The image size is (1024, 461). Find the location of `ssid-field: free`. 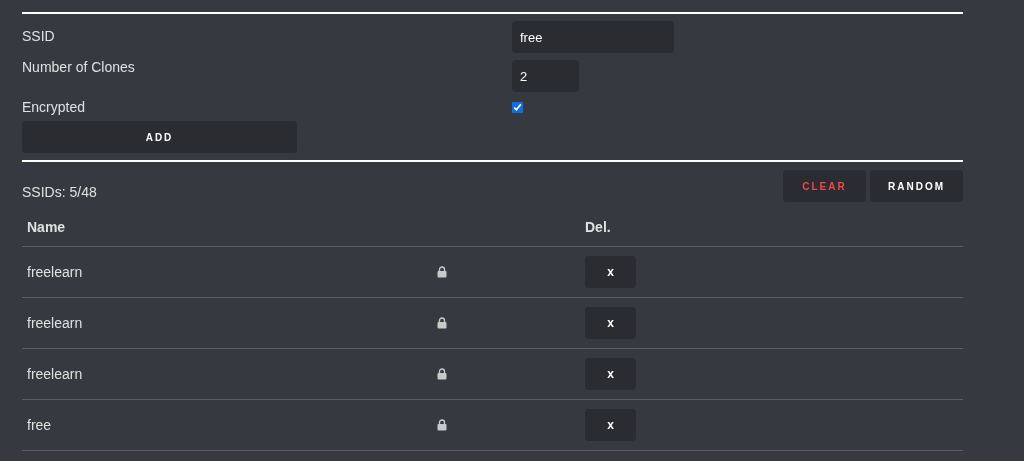

ssid-field: free is located at coordinates (593, 37).